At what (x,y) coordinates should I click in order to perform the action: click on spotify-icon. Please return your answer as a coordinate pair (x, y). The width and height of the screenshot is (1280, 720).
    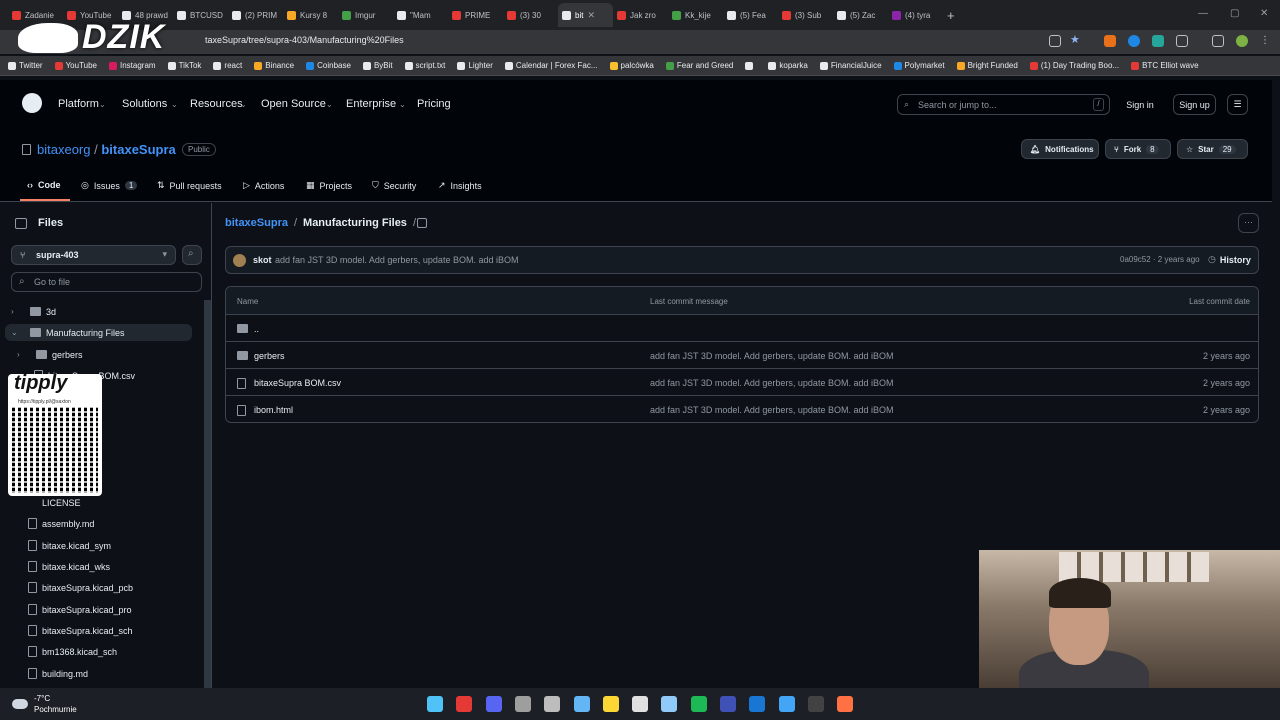
    Looking at the image, I should click on (699, 704).